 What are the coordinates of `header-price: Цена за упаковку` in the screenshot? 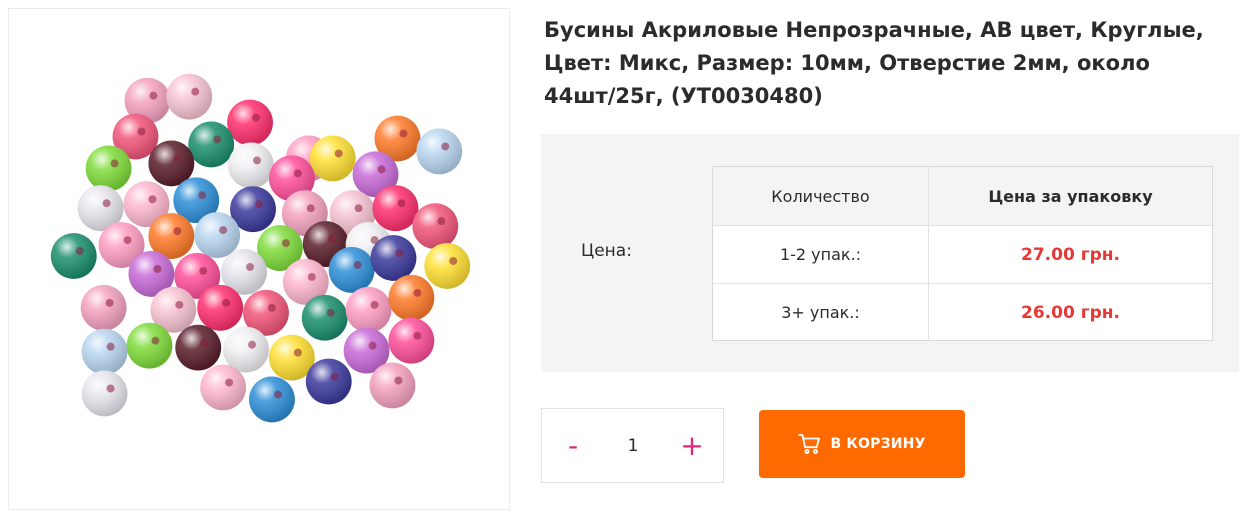 It's located at (1070, 196).